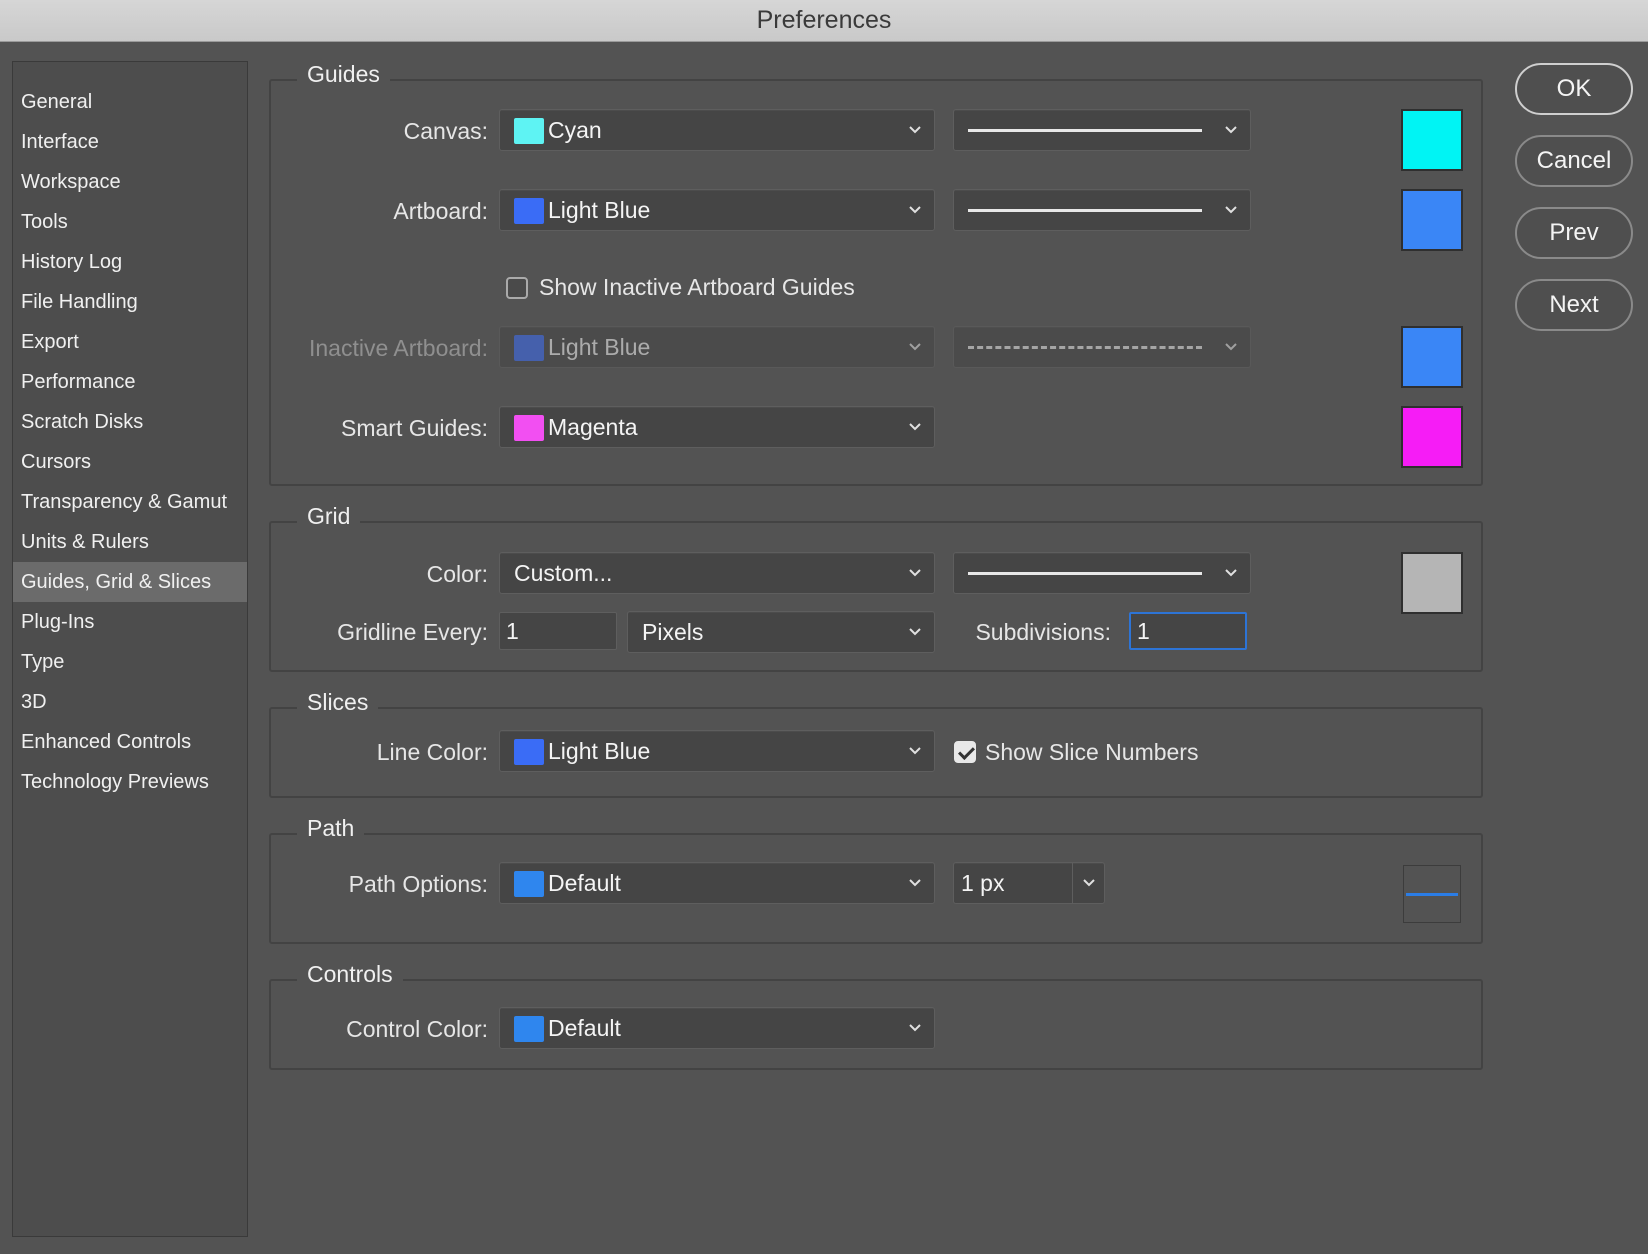 This screenshot has width=1648, height=1254. What do you see at coordinates (599, 347) in the screenshot?
I see `inactive-artboard-color-value: Light Blue` at bounding box center [599, 347].